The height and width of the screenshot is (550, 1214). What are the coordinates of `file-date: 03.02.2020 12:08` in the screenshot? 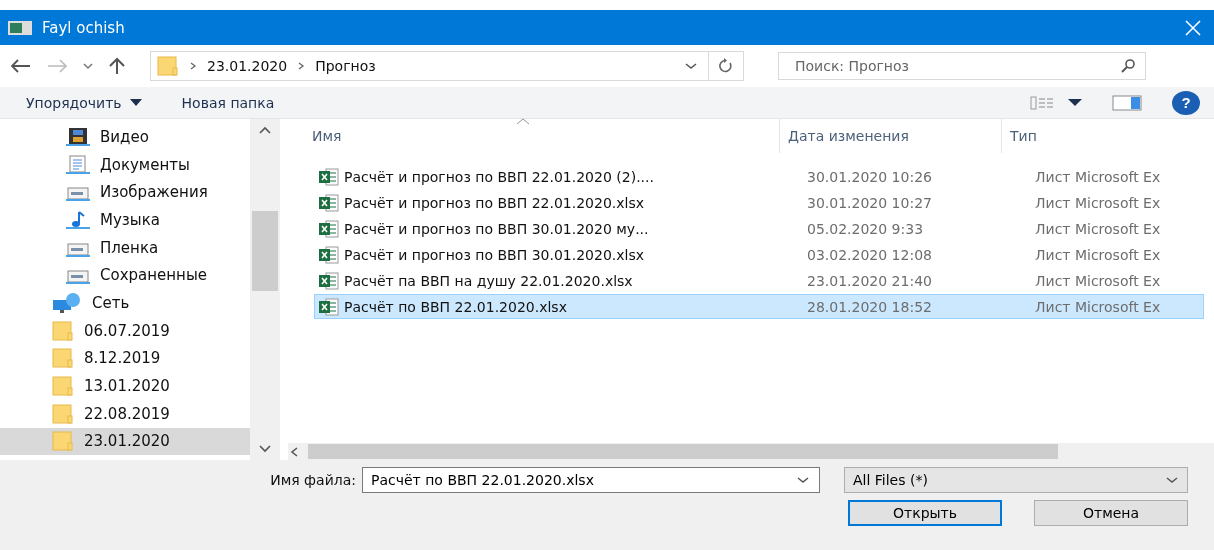 It's located at (869, 254).